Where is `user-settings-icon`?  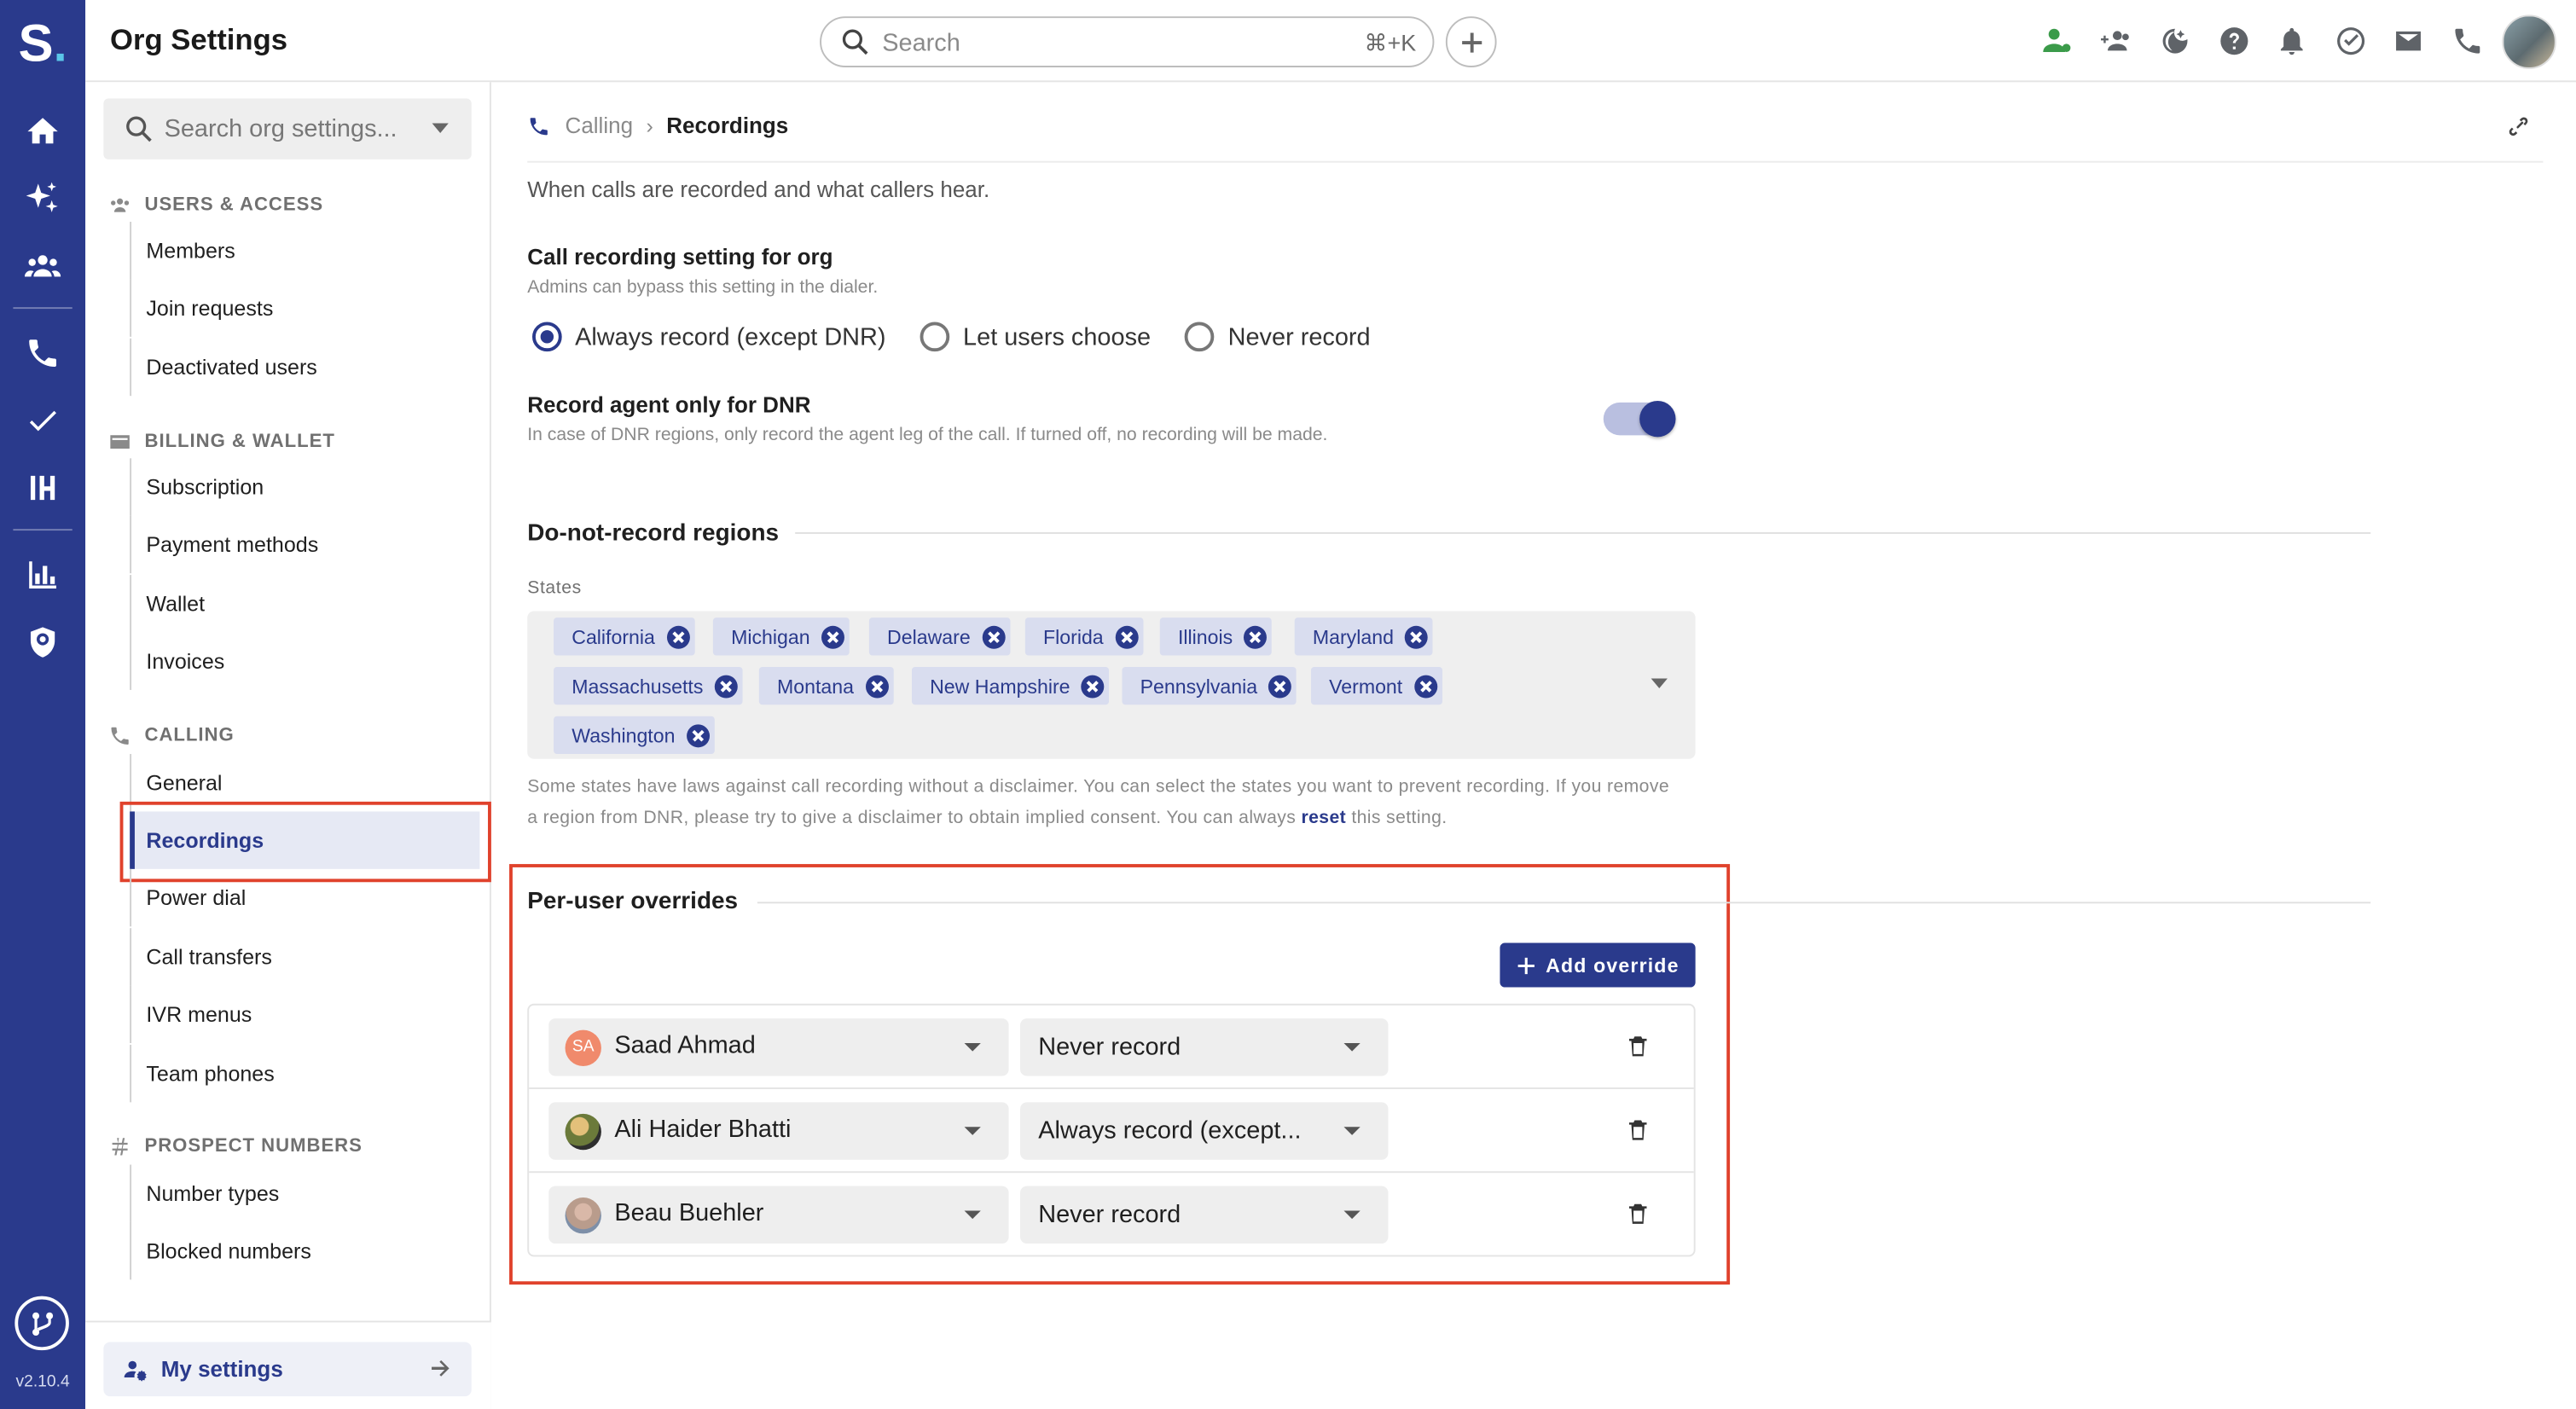
user-settings-icon is located at coordinates (135, 1371).